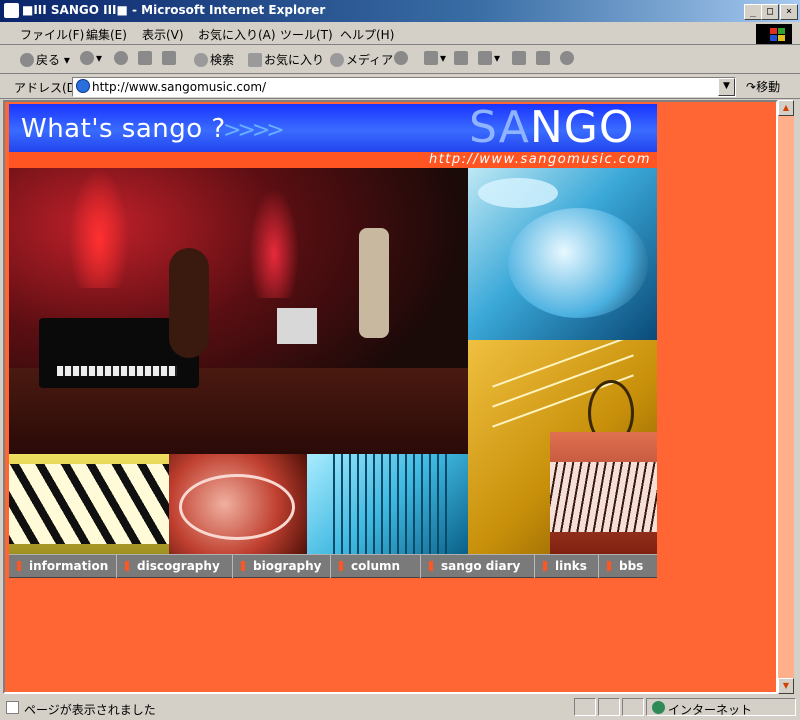 This screenshot has height=720, width=800. What do you see at coordinates (552, 128) in the screenshot?
I see `sango-logo: SANGO` at bounding box center [552, 128].